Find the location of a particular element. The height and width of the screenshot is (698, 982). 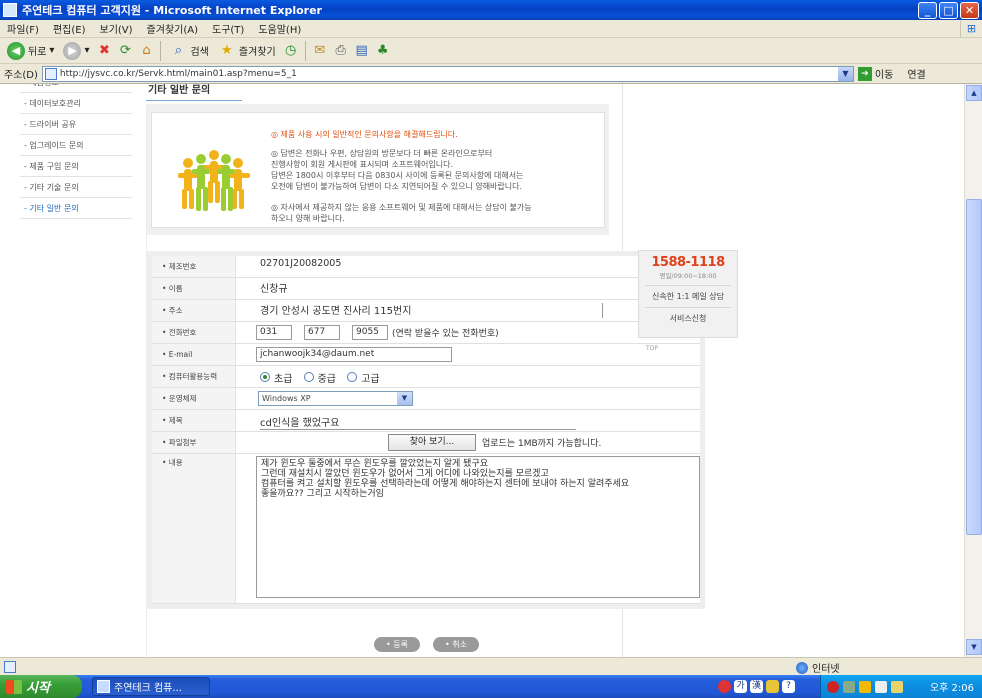

menu-edit: 편집(E) is located at coordinates (69, 28).